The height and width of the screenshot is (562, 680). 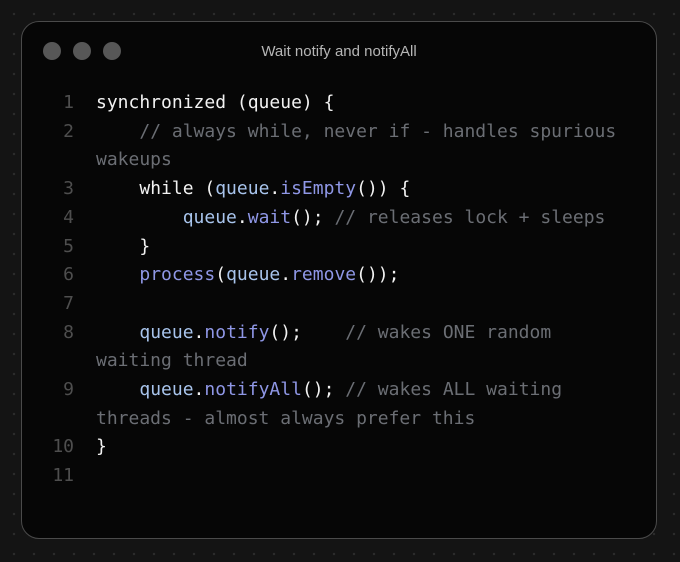 I want to click on code-method: notifyAll, so click(x=253, y=390).